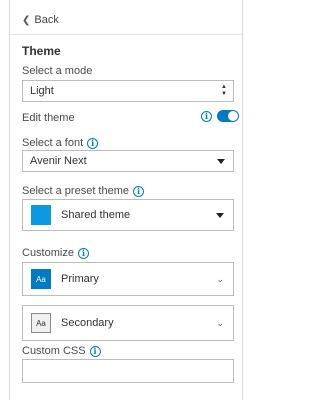 The image size is (320, 400). Describe the element at coordinates (126, 20) in the screenshot. I see `back-button: ❮ Back` at that location.